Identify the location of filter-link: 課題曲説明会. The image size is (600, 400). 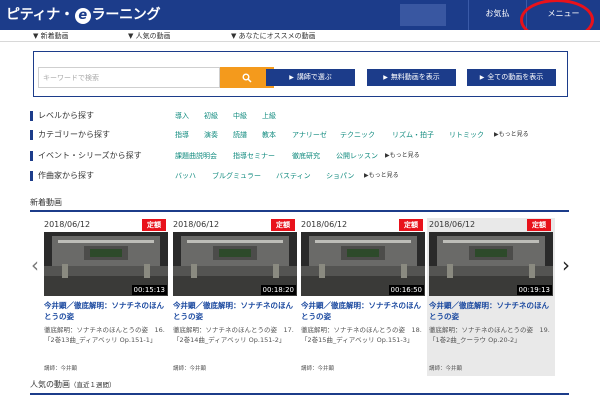
(196, 156).